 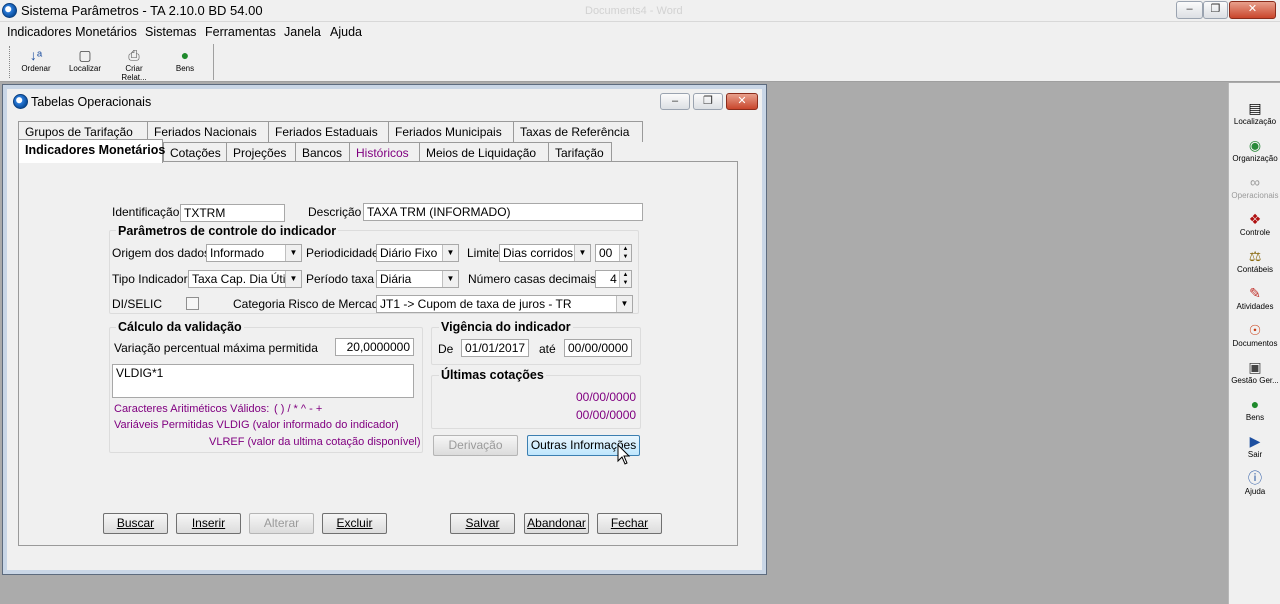 What do you see at coordinates (1254, 334) in the screenshot?
I see `nav-documentos: ☉ Documentos` at bounding box center [1254, 334].